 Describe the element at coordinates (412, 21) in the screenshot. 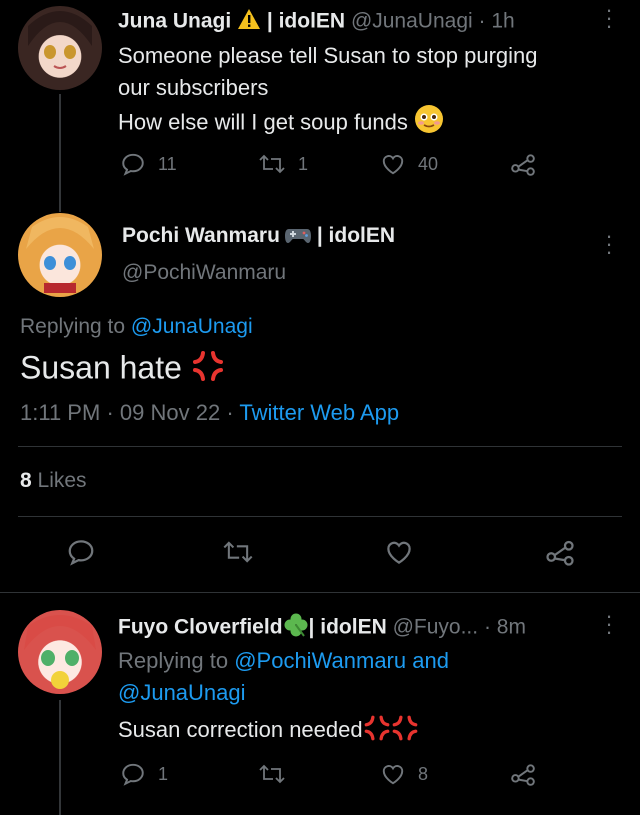

I see `handle: @JunaUnagi` at that location.